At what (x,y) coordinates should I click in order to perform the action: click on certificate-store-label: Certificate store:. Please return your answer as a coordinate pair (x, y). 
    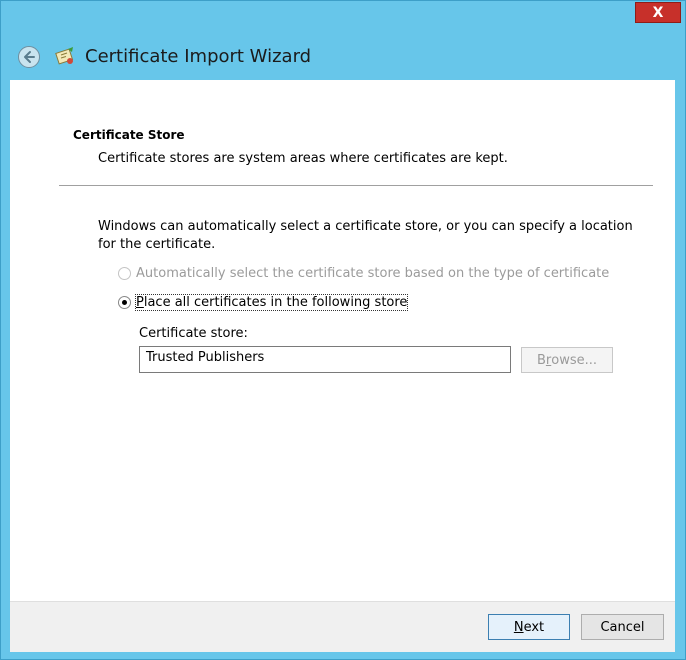
    Looking at the image, I should click on (193, 333).